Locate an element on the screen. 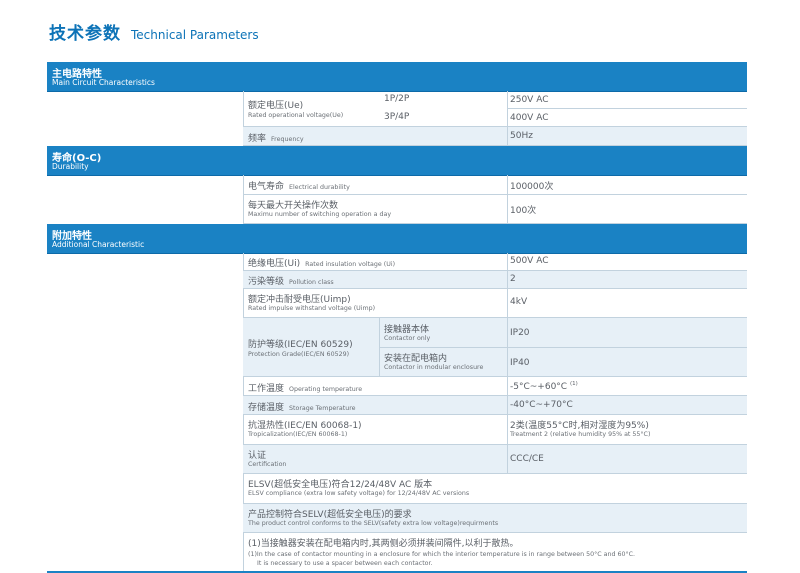 Image resolution: width=800 pixels, height=573 pixels. row-electrical-durability: 电气寿命 Electrical durability 100000次 is located at coordinates (495, 185).